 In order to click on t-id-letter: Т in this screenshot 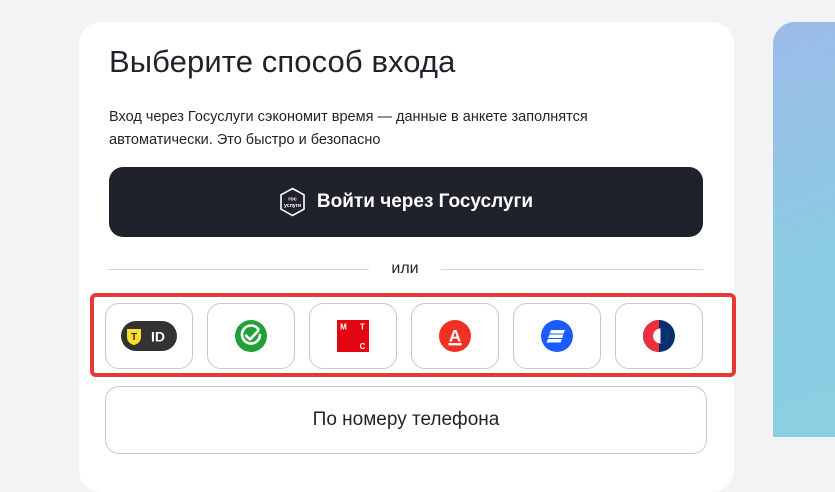, I will do `click(134, 337)`.